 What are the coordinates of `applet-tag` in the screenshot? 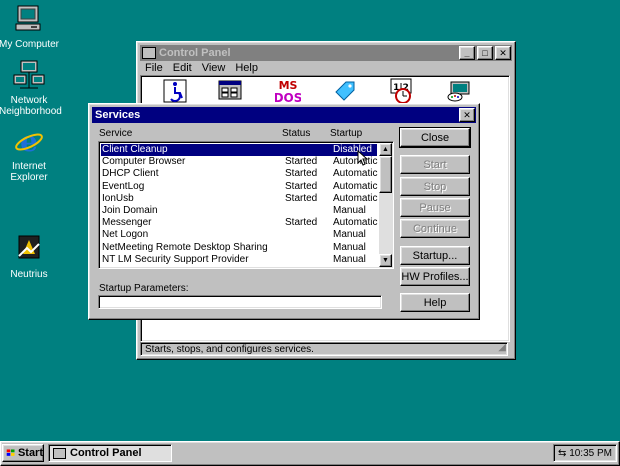 It's located at (345, 91).